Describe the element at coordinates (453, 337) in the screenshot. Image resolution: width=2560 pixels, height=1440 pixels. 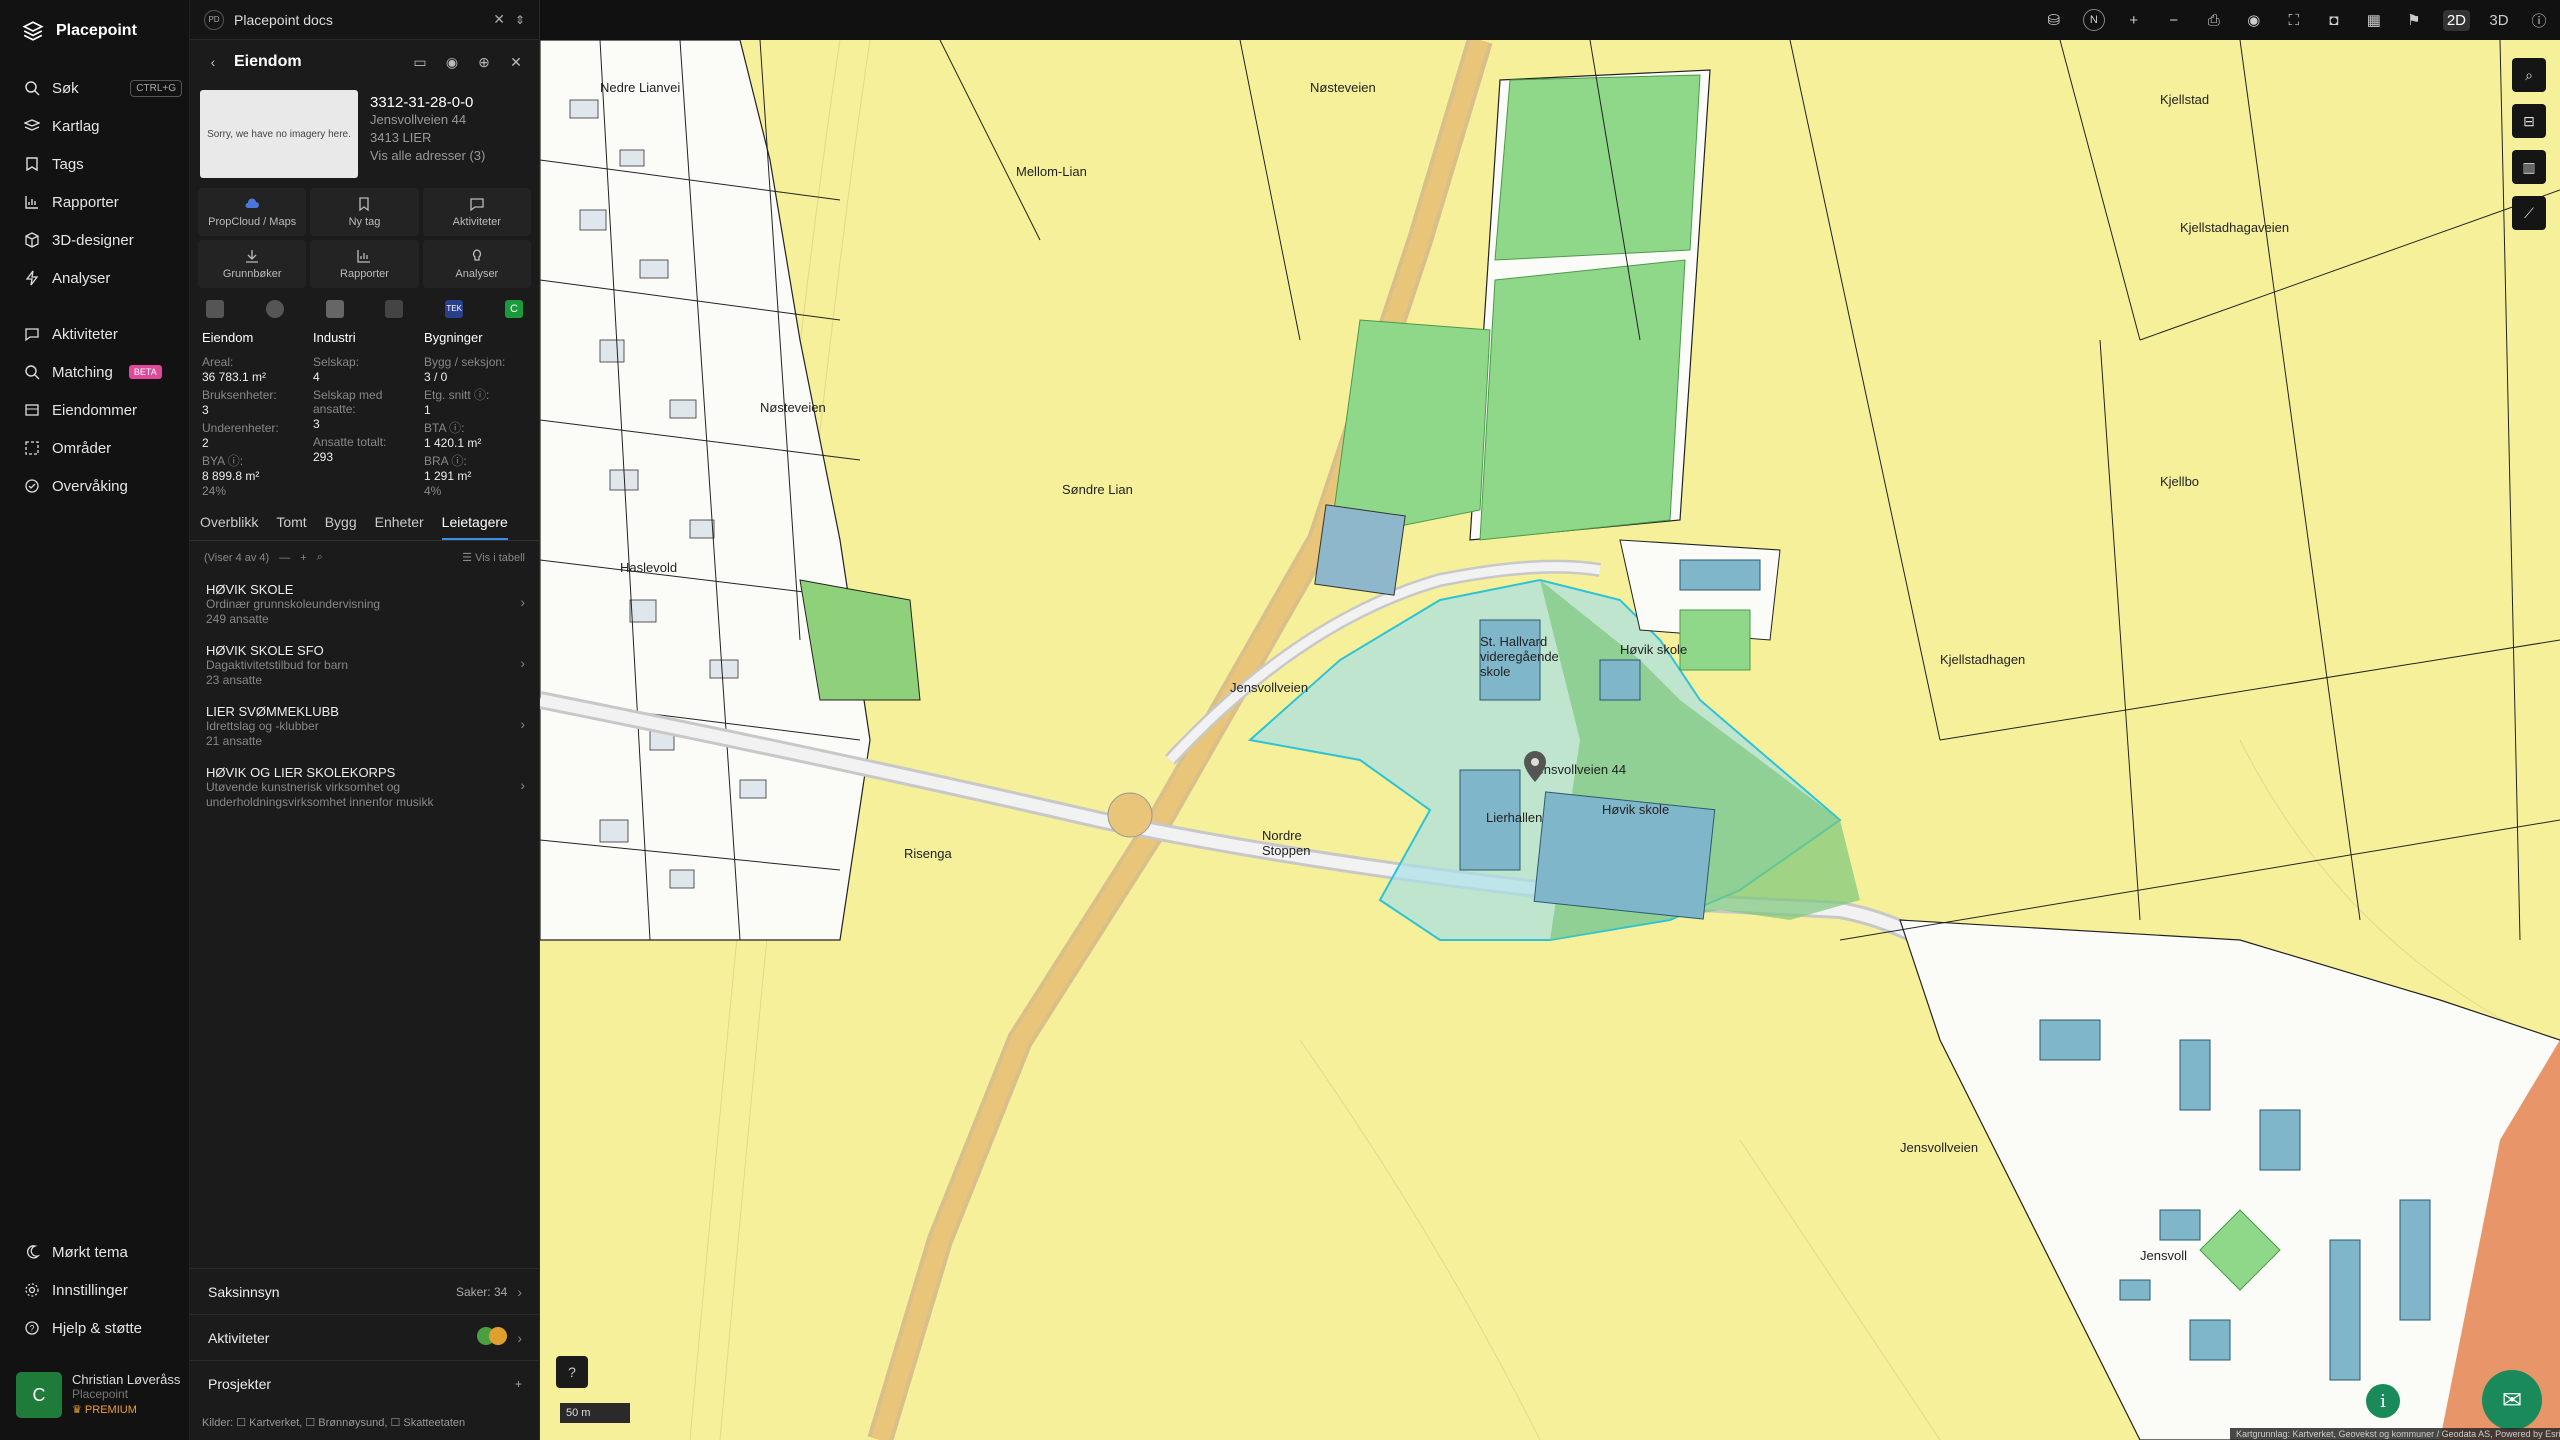
I see `stats-title: Bygninger` at that location.